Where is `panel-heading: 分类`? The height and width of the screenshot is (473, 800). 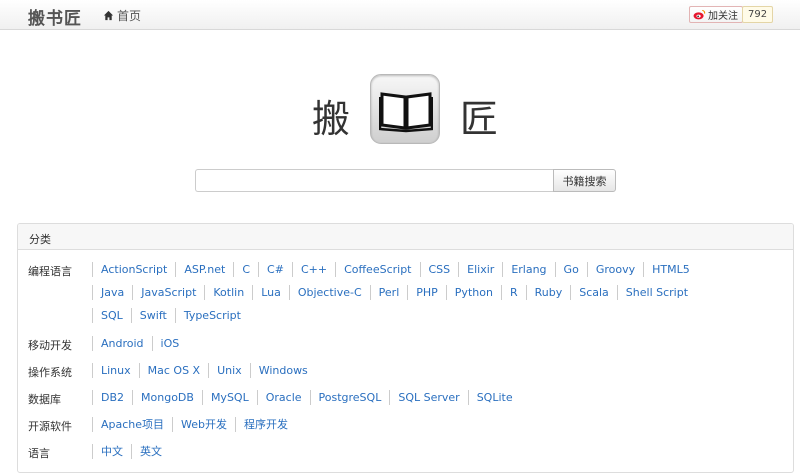 panel-heading: 分类 is located at coordinates (405, 237).